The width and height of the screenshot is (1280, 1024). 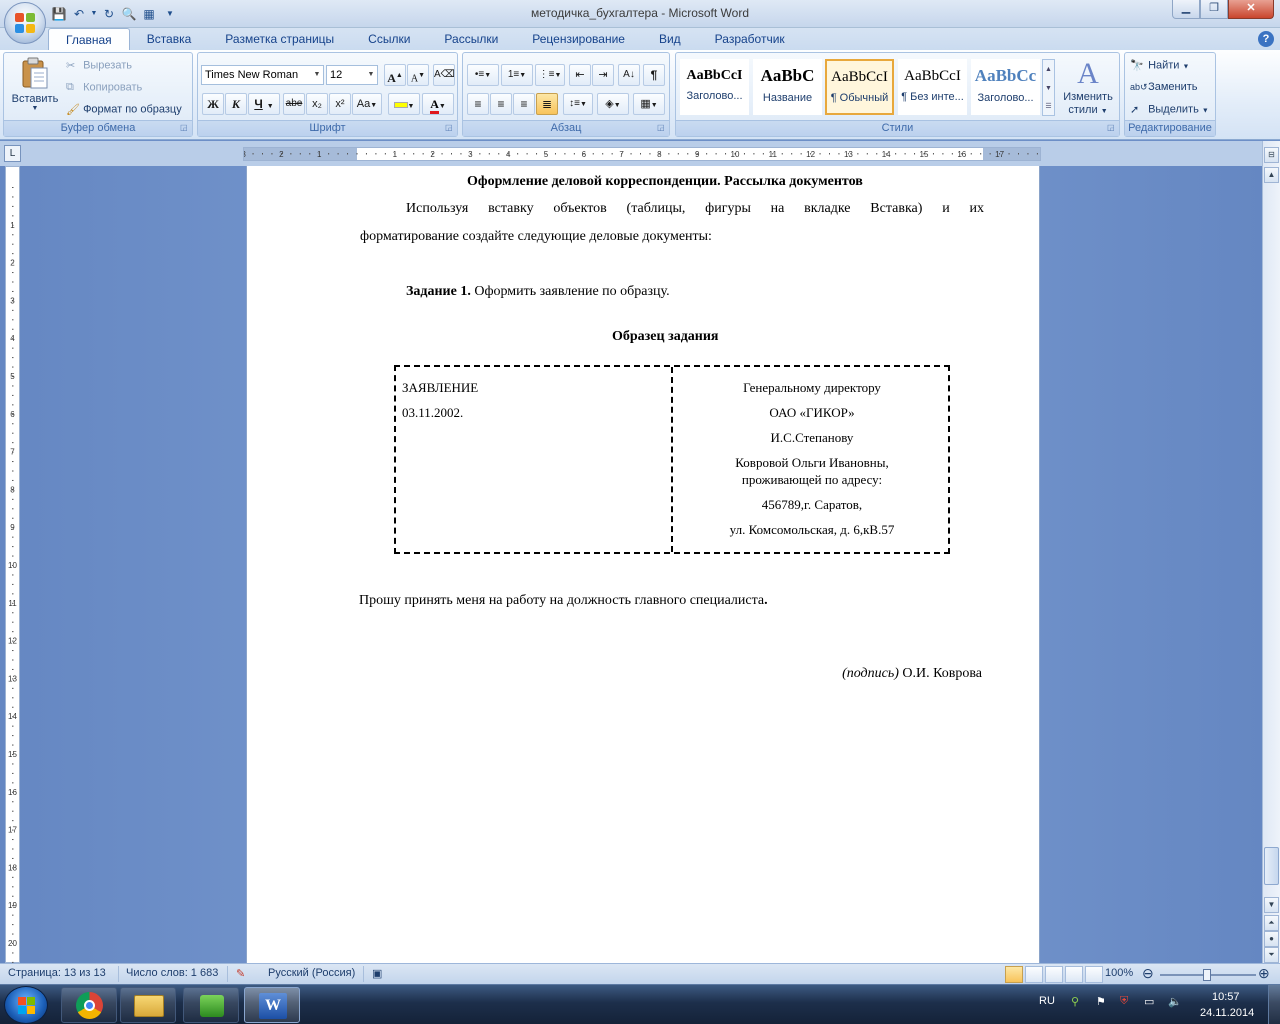 I want to click on tab-review: Рецензирование, so click(x=578, y=39).